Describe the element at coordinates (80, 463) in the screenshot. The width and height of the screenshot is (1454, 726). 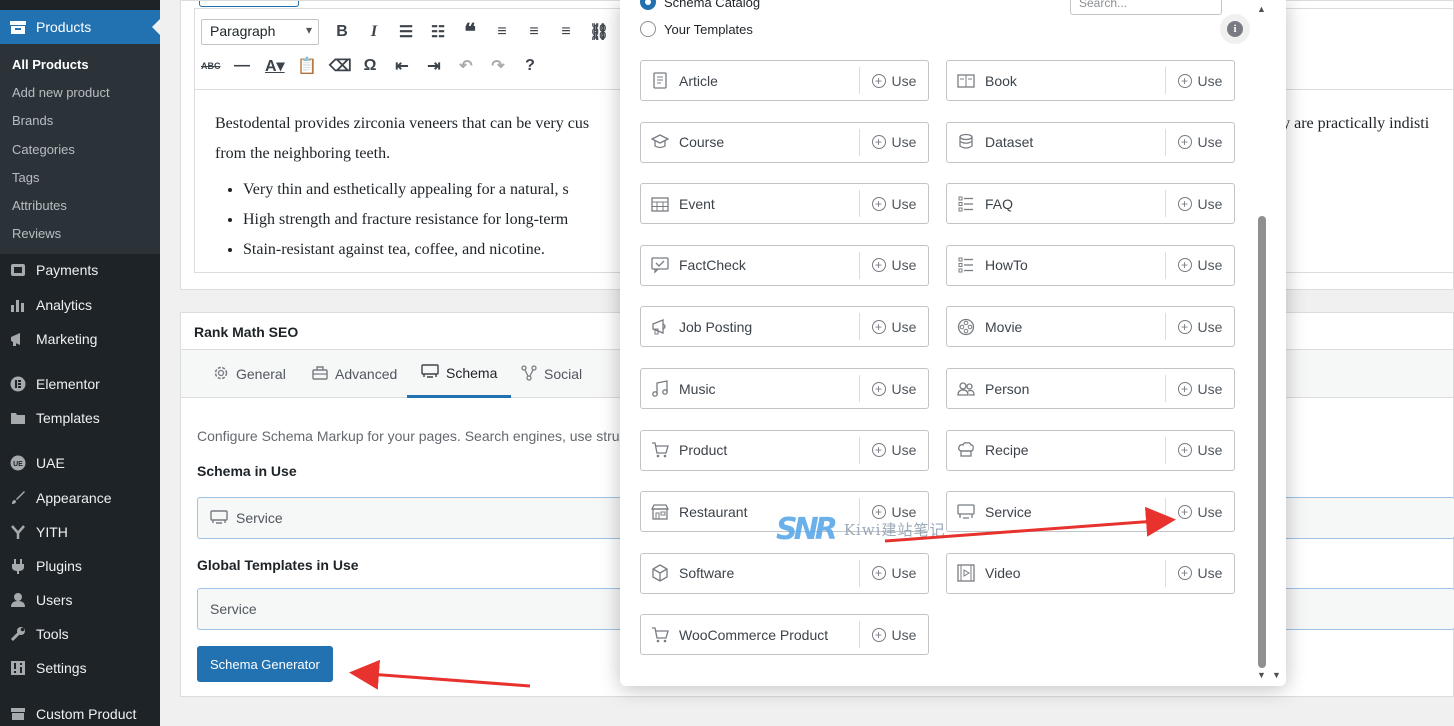
I see `sidebar-item-uae: UE UAE` at that location.